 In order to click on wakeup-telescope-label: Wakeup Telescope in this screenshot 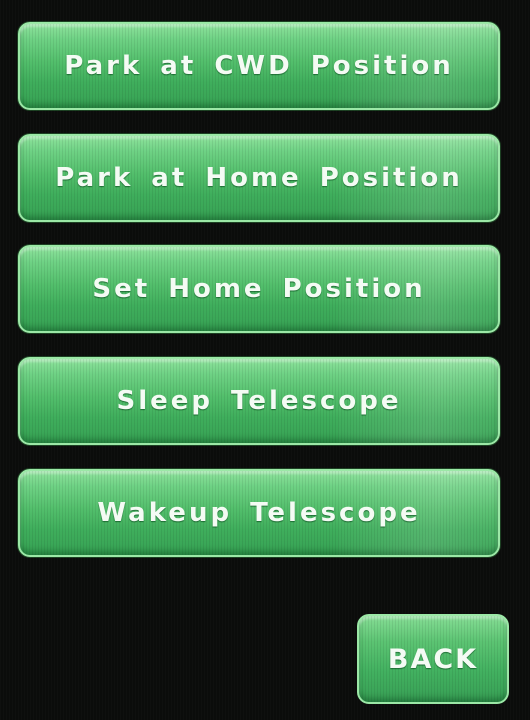, I will do `click(259, 513)`.